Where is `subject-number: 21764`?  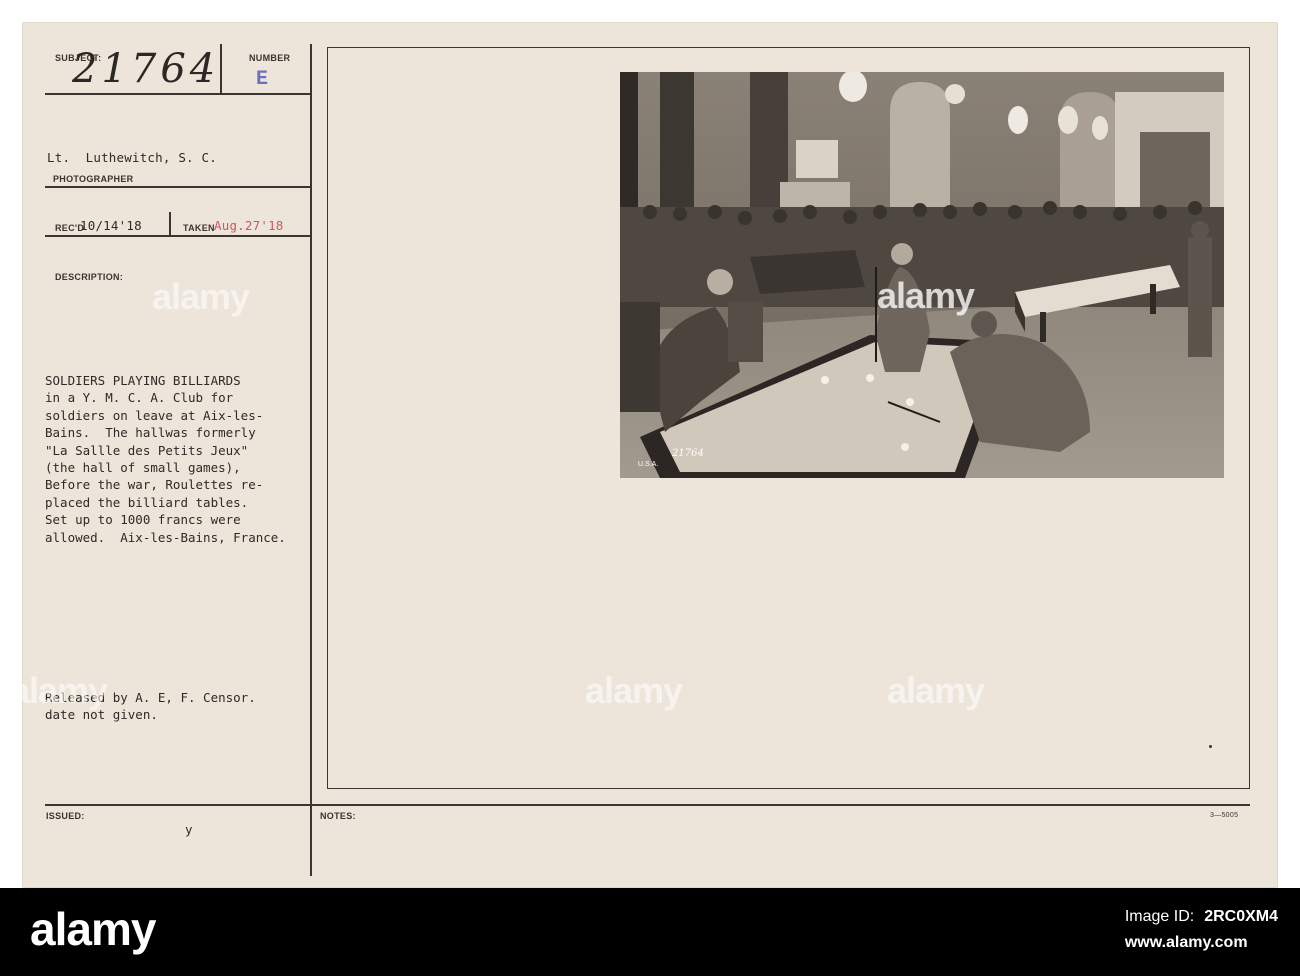
subject-number: 21764 is located at coordinates (146, 69).